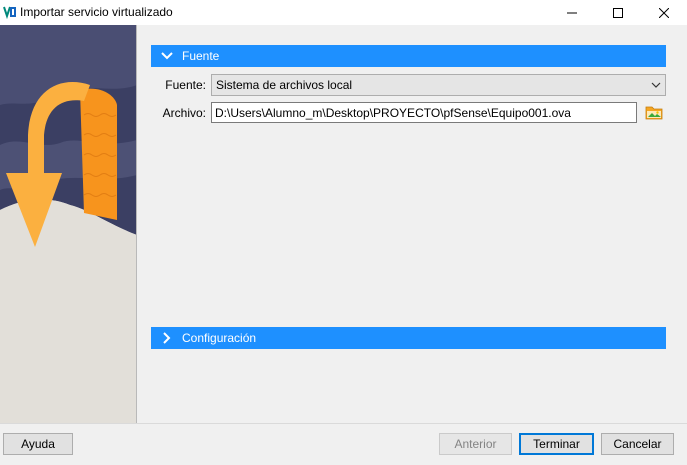 Image resolution: width=687 pixels, height=465 pixels. What do you see at coordinates (167, 338) in the screenshot?
I see `chevron-right-icon` at bounding box center [167, 338].